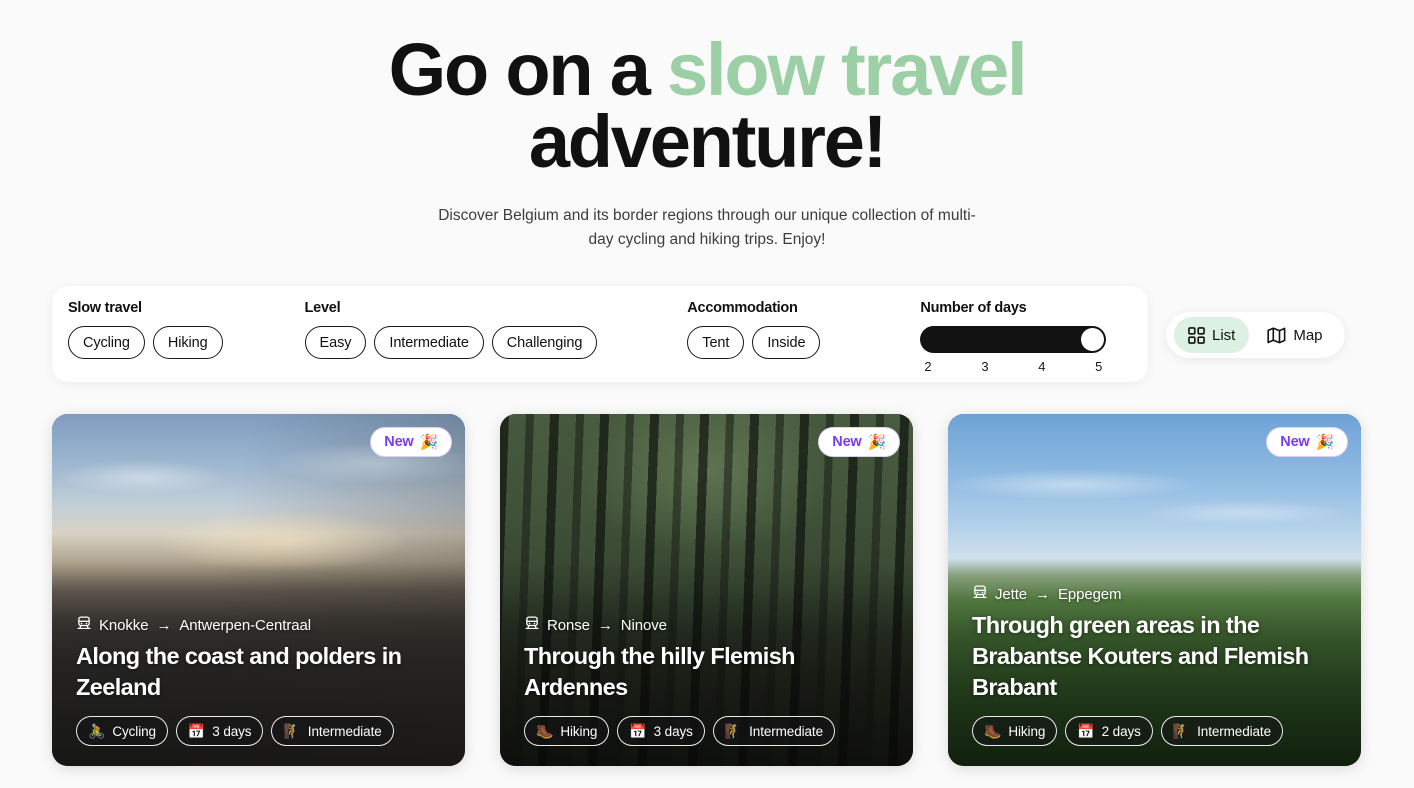  I want to click on trip-card-route-from: Ronse, so click(568, 625).